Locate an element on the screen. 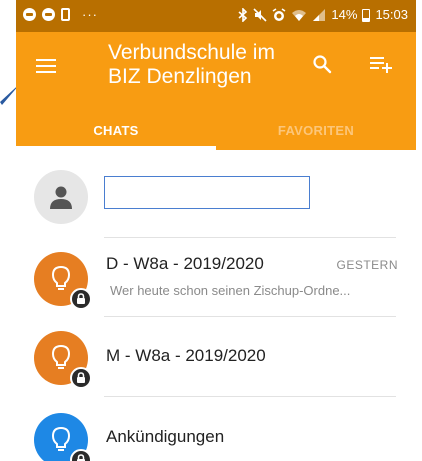 This screenshot has width=422, height=461. tab-bar: CHATS FAVORITEN is located at coordinates (216, 130).